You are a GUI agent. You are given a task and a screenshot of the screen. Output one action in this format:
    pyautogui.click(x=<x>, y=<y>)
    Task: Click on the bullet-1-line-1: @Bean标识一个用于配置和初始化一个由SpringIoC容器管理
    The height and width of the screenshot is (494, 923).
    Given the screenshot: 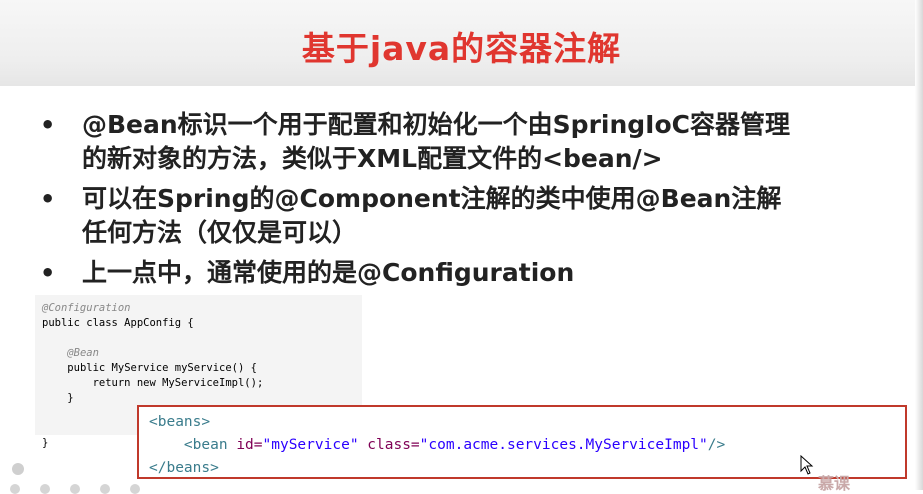 What is the action you would take?
    pyautogui.click(x=436, y=124)
    